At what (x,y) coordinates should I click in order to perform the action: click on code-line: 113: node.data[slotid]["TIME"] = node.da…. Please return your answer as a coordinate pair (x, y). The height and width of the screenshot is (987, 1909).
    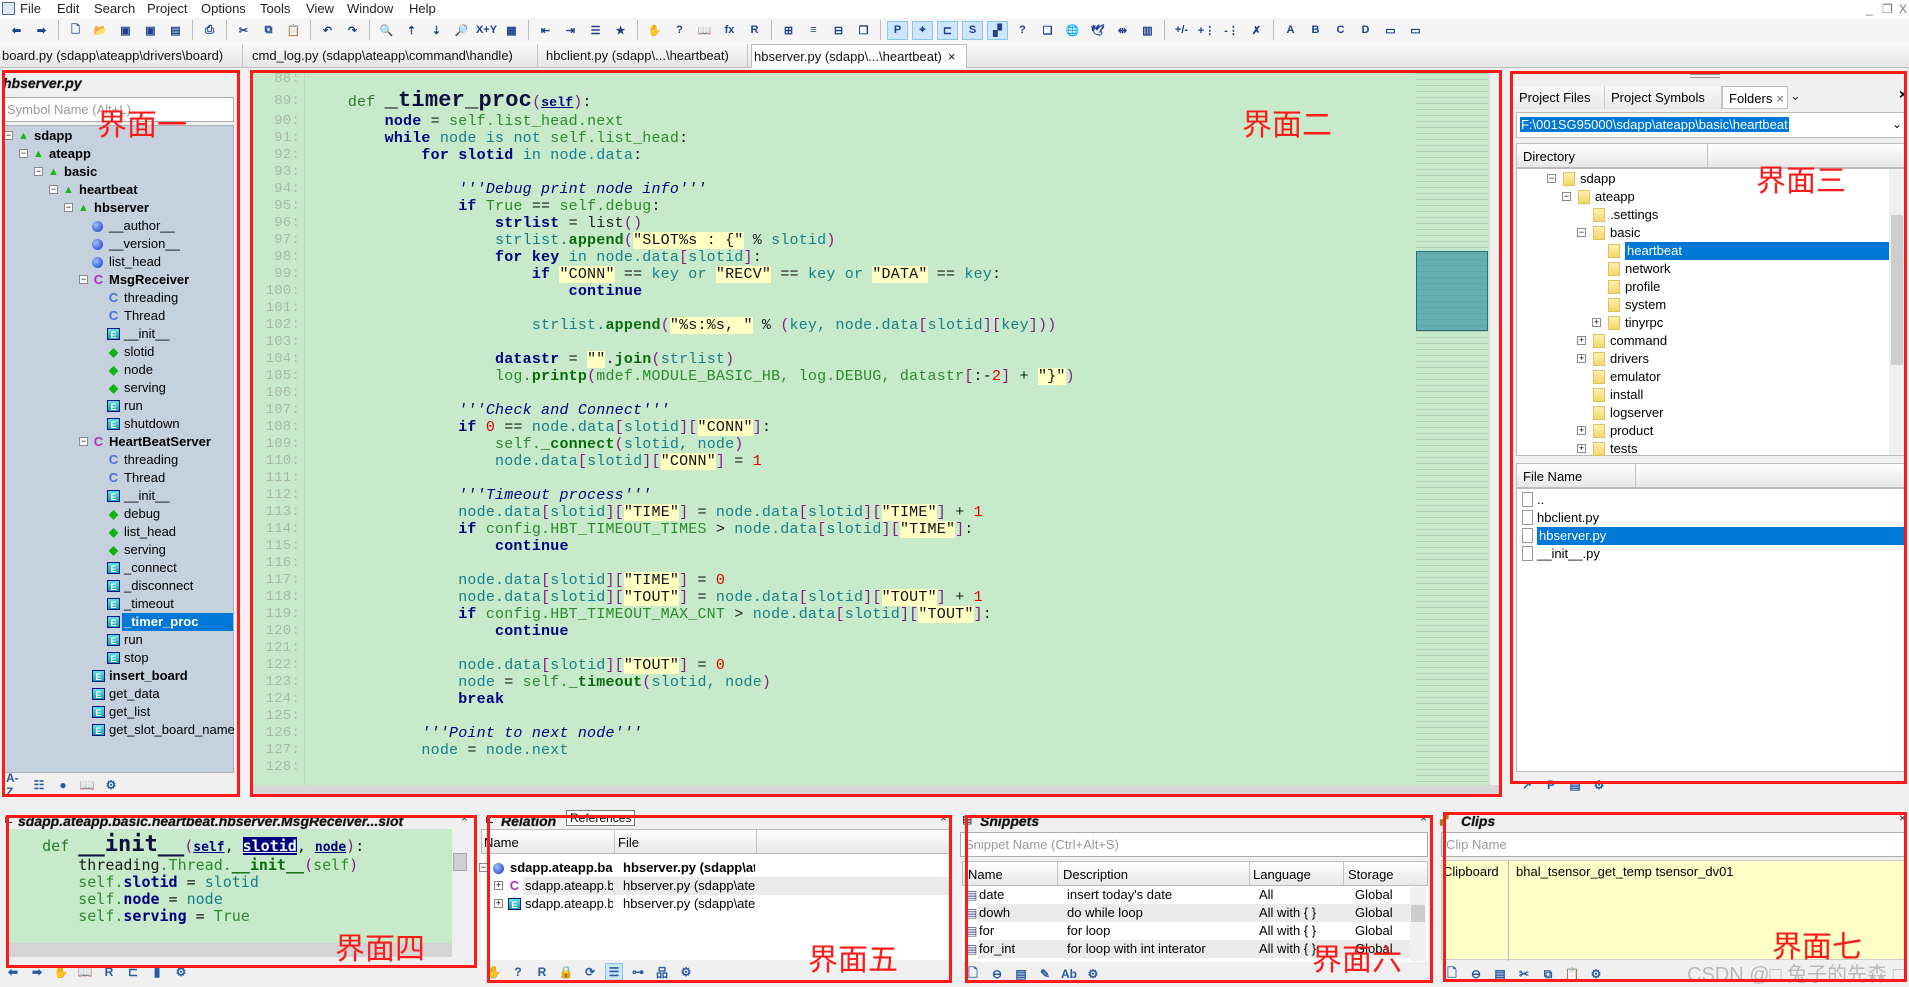
    Looking at the image, I should click on (830, 512).